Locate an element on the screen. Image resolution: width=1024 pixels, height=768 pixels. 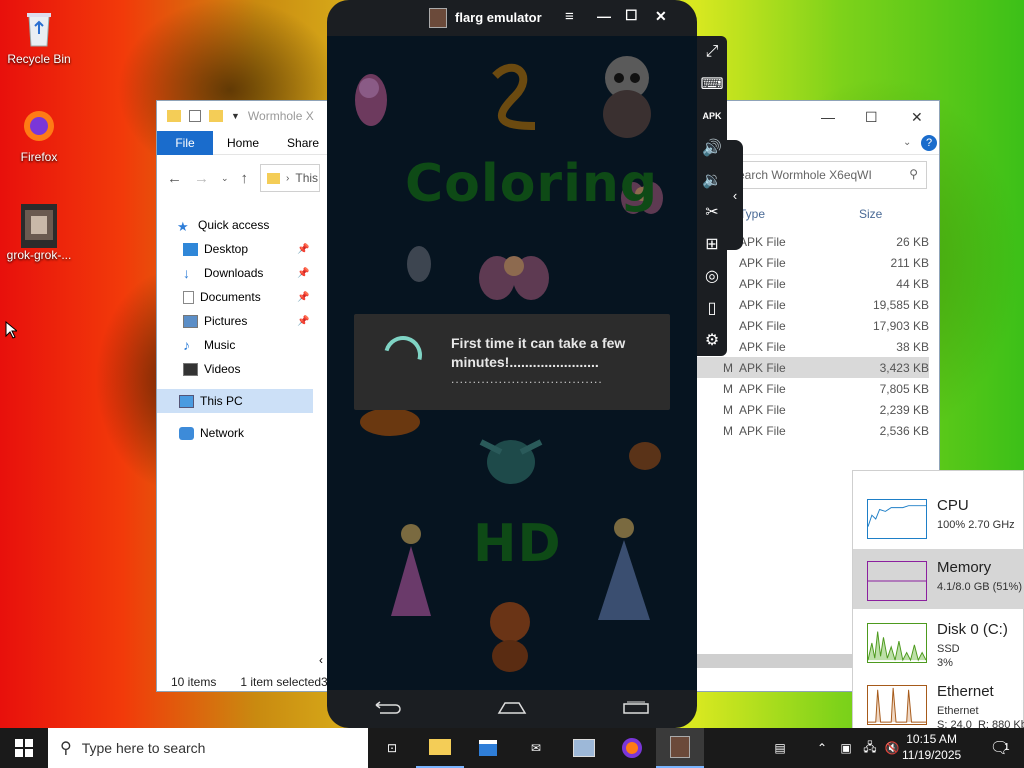
emulator-taskbar-icon is located at coordinates (680, 748).